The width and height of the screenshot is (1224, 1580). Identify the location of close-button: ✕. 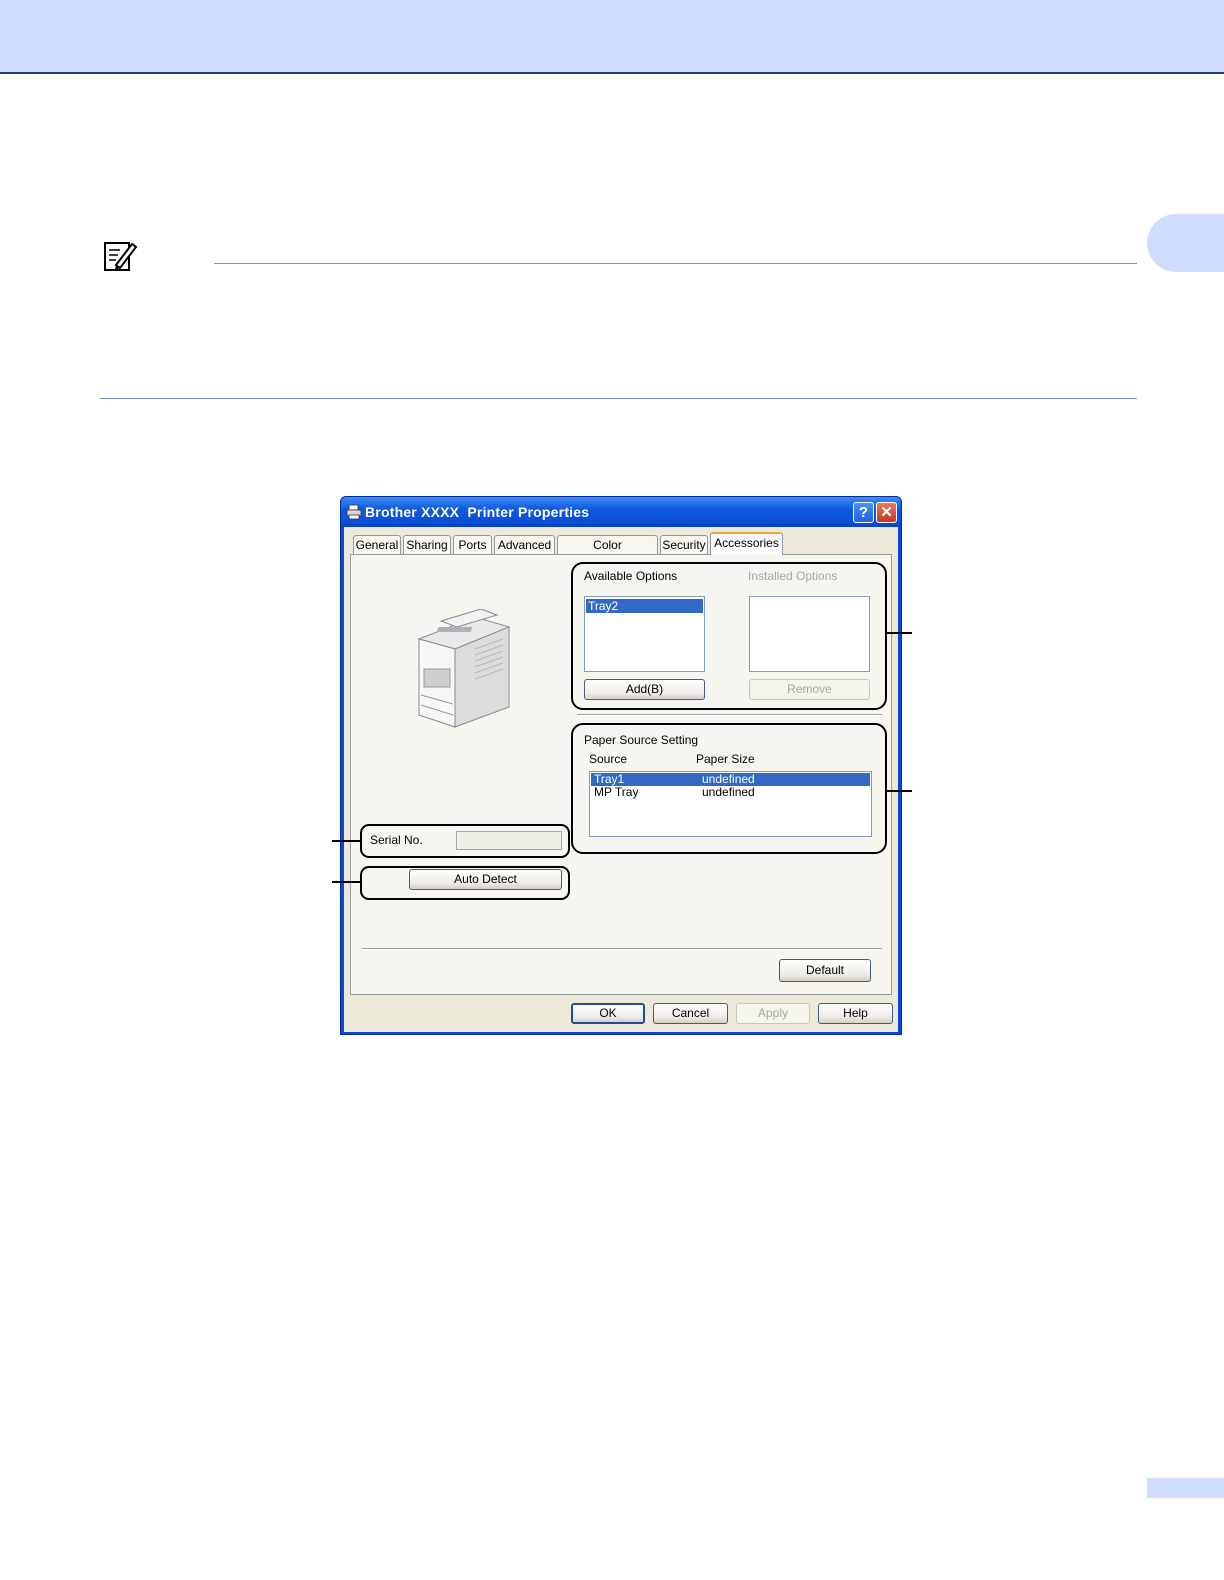
(886, 512).